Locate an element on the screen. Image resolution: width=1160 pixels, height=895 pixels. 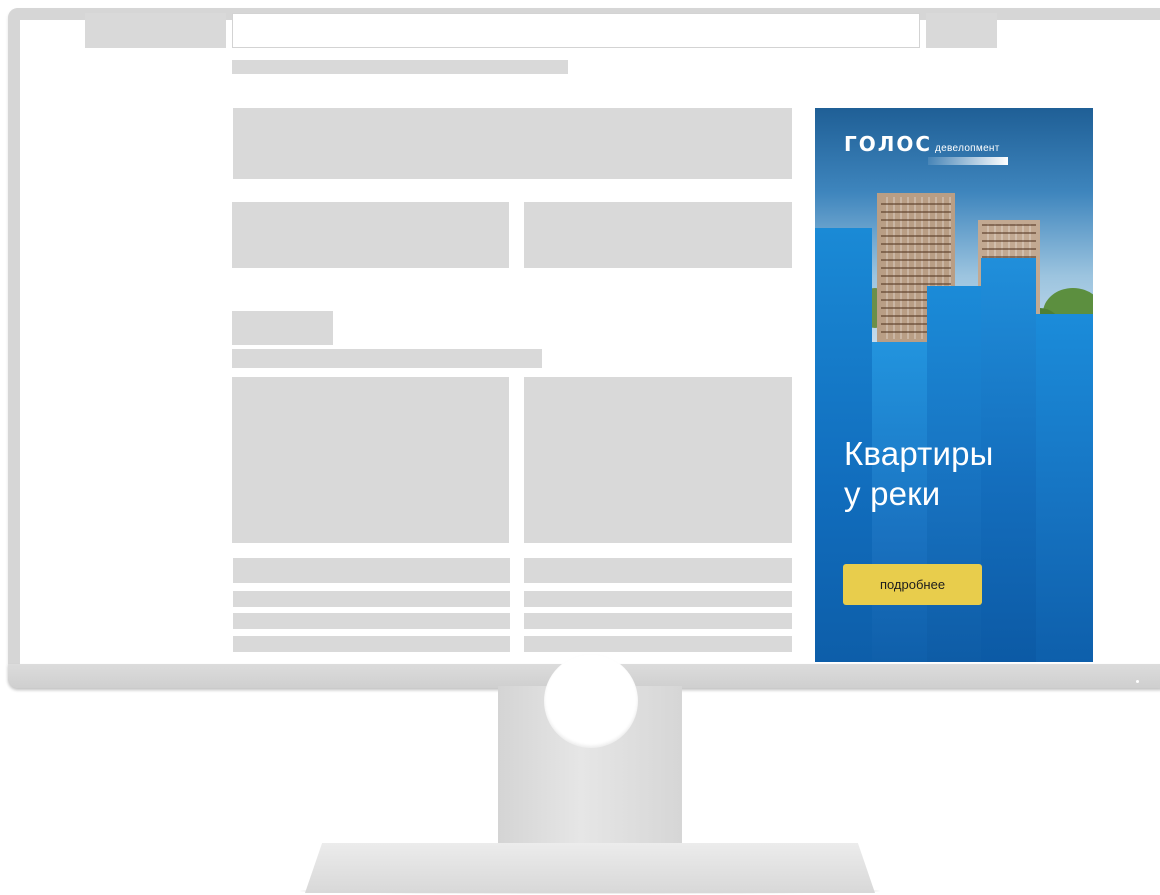
section-heading-placeholder is located at coordinates (282, 328).